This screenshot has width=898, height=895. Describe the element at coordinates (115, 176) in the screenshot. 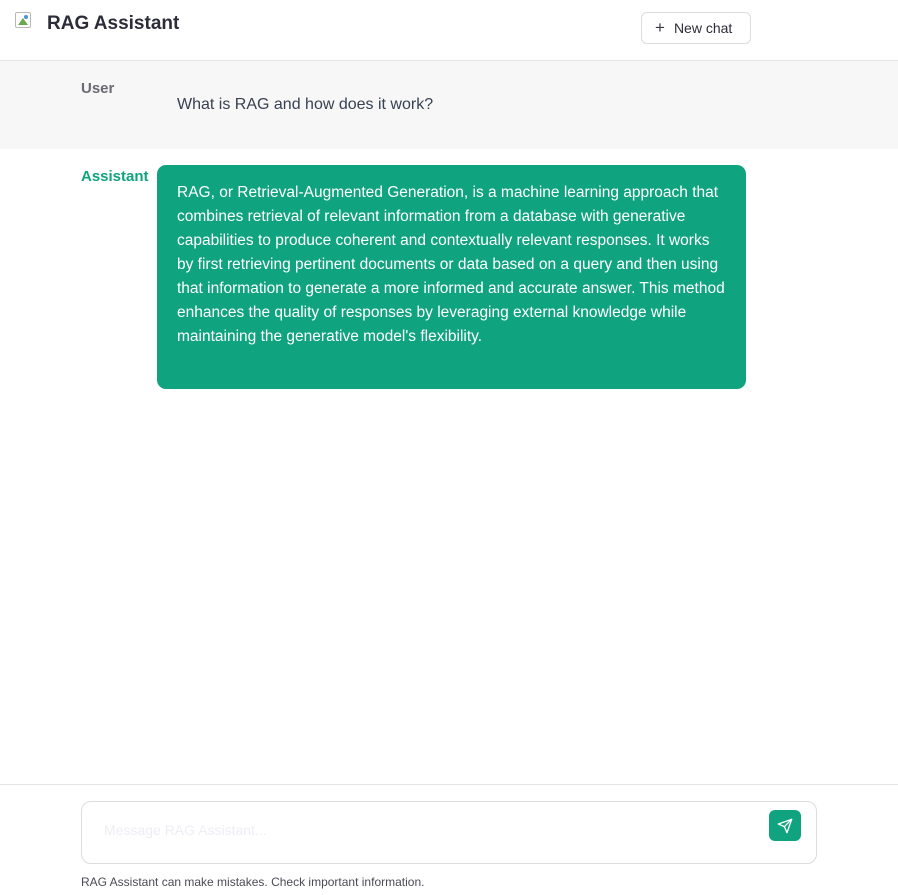

I see `assistant-role-label: Assistant` at that location.